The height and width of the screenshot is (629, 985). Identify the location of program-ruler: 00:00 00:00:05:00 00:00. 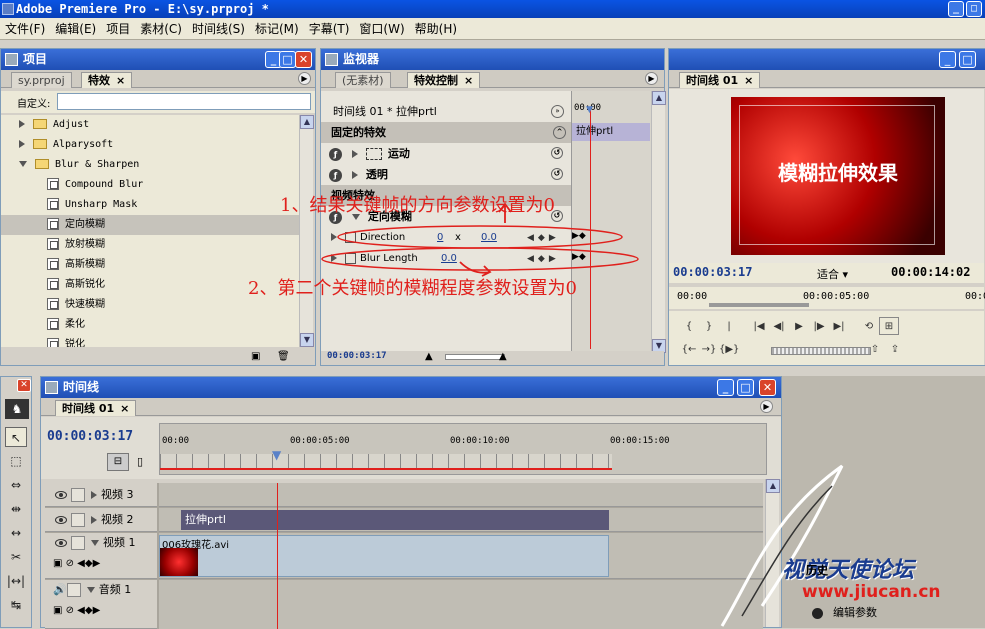
(827, 298).